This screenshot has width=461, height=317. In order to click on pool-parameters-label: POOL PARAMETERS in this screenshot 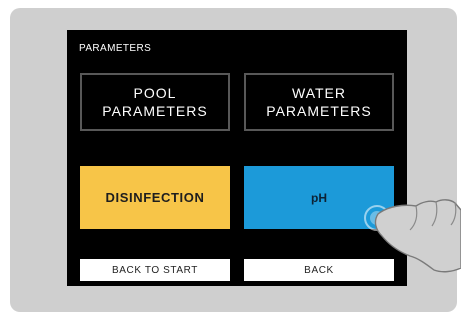, I will do `click(155, 102)`.